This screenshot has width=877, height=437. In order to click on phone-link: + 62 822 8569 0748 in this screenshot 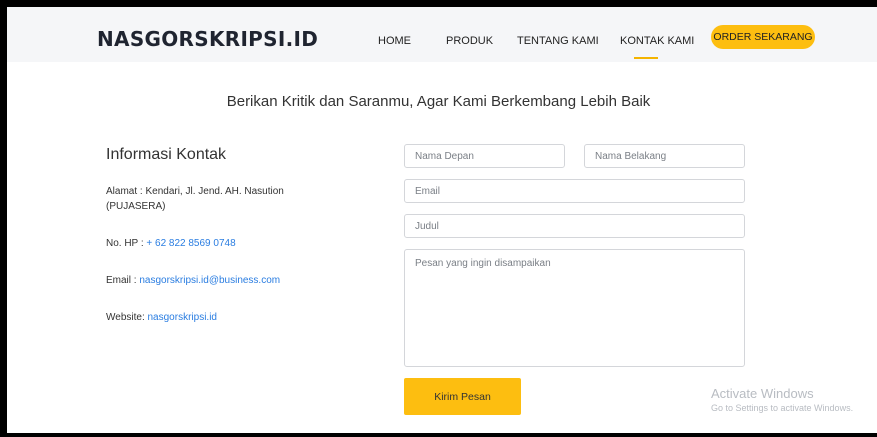, I will do `click(190, 243)`.